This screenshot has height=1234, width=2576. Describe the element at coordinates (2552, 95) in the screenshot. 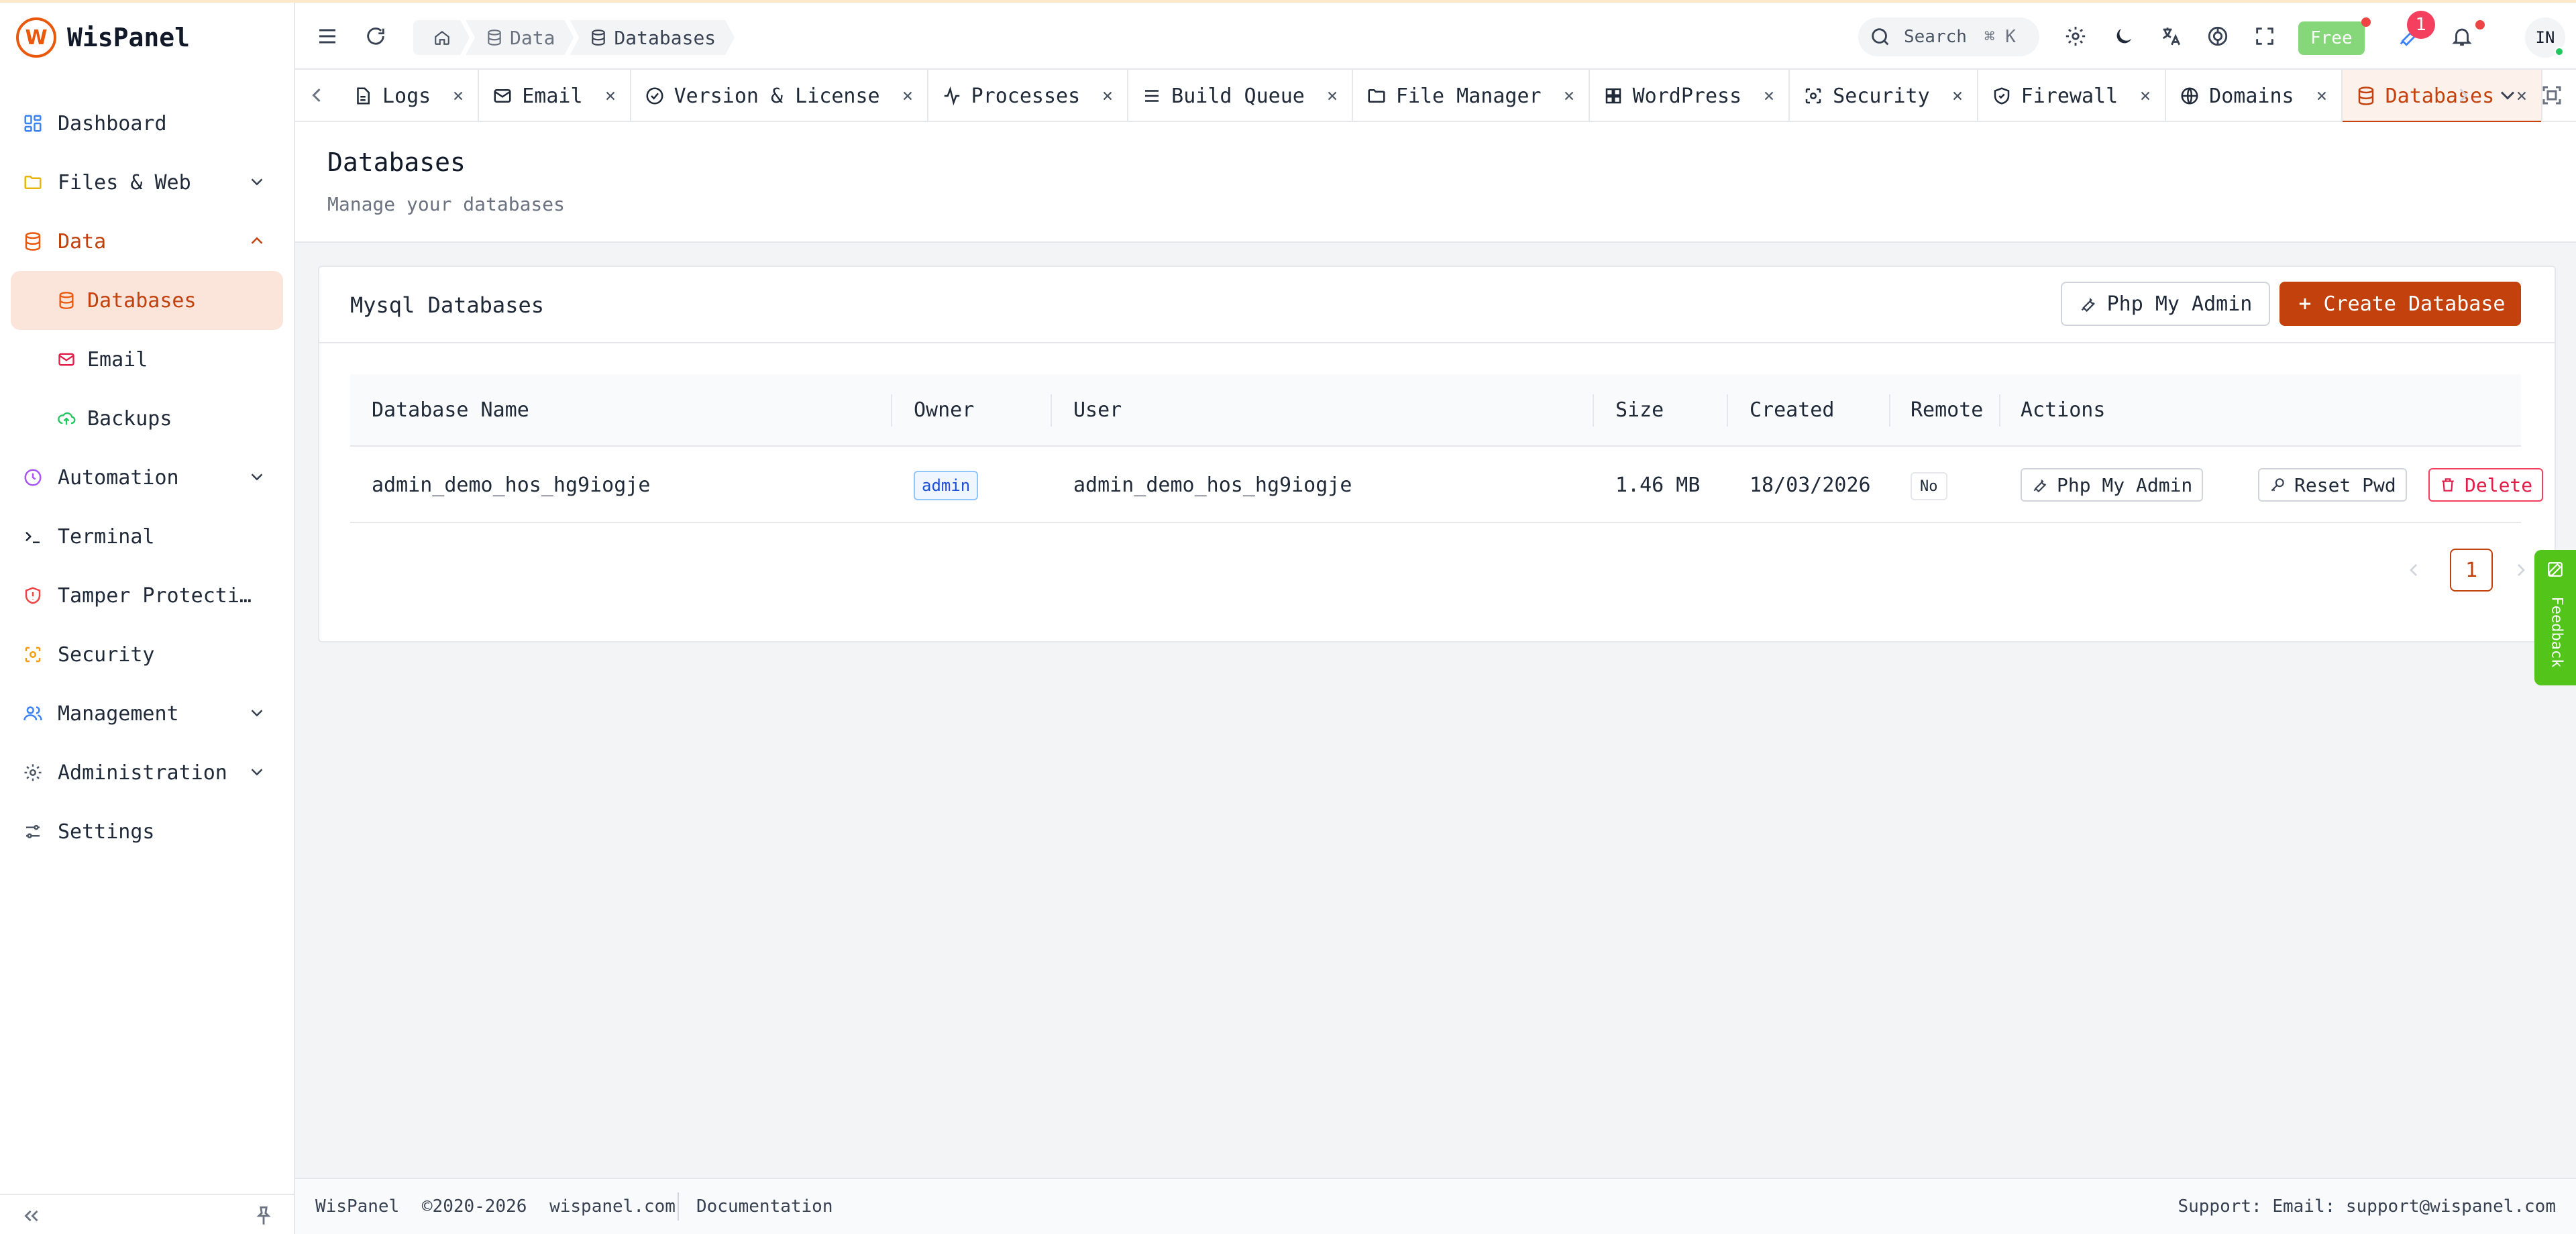

I see `focus-mode-icon` at that location.